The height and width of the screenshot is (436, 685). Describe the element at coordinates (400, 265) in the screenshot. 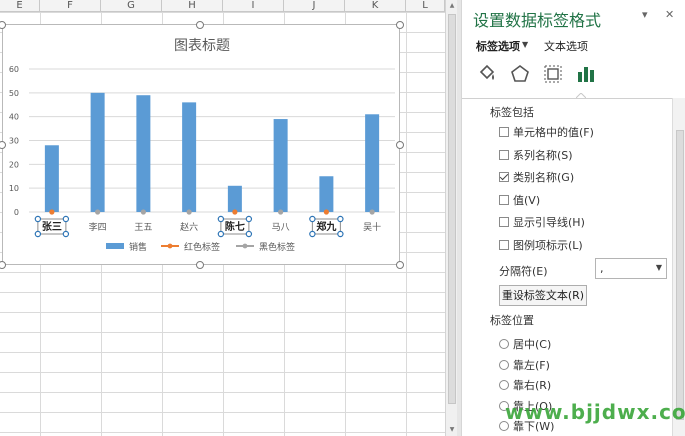

I see `chart-resize-handle-bottom-right` at that location.